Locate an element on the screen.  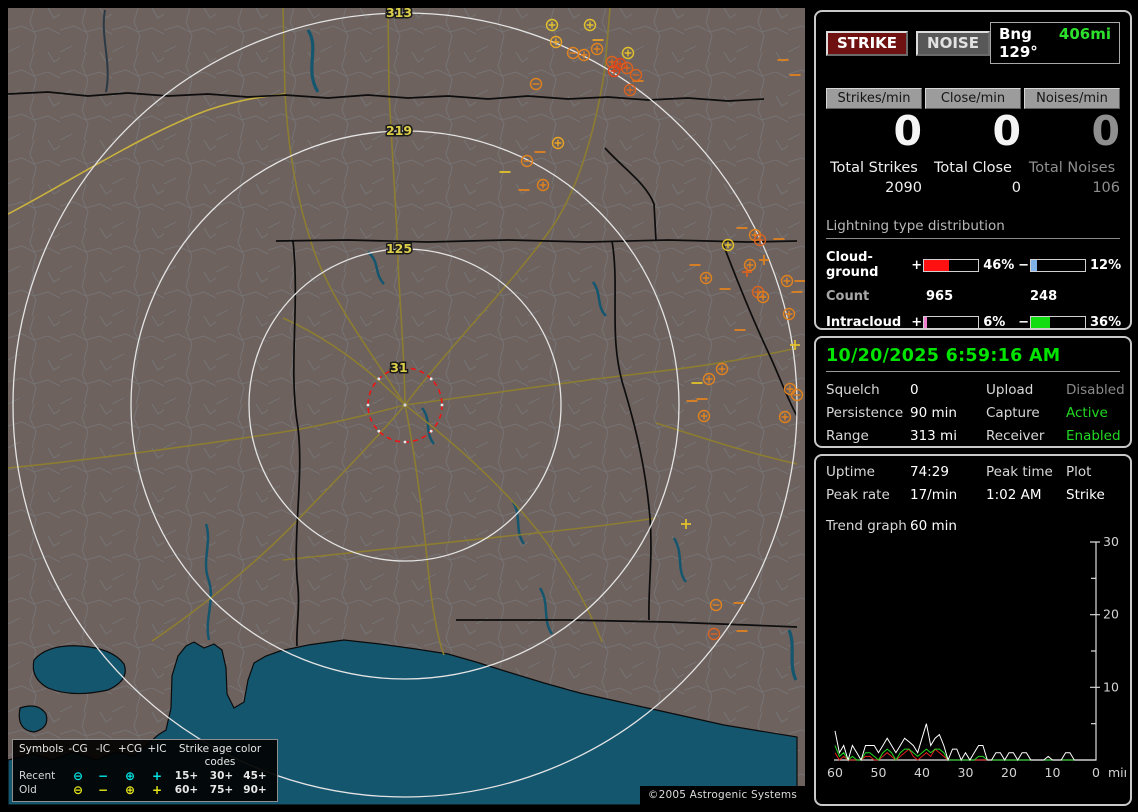
peak-time-label: Peak time is located at coordinates (1019, 472).